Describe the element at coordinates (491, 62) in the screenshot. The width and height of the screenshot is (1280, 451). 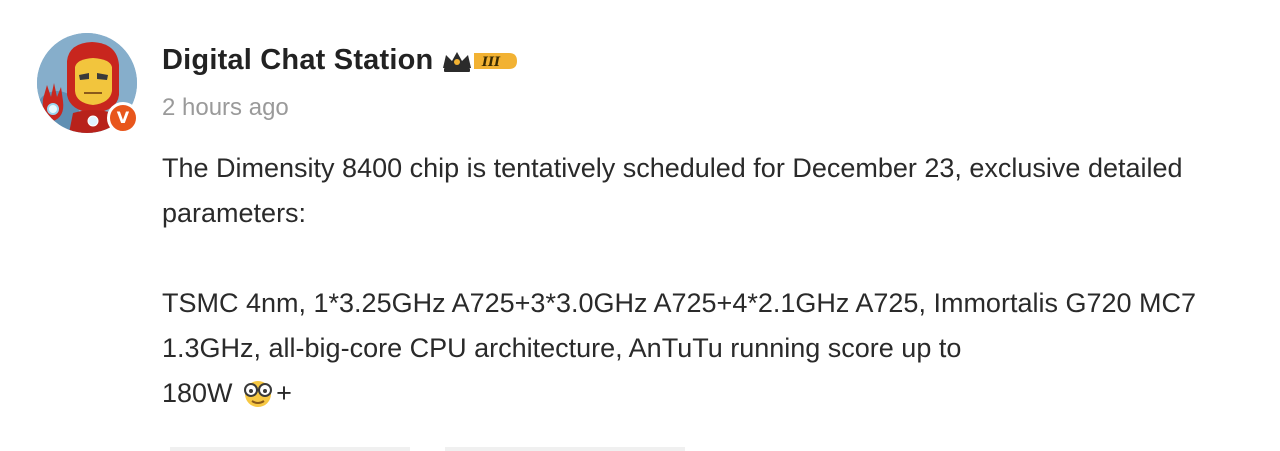
I see `rank-label: III` at that location.